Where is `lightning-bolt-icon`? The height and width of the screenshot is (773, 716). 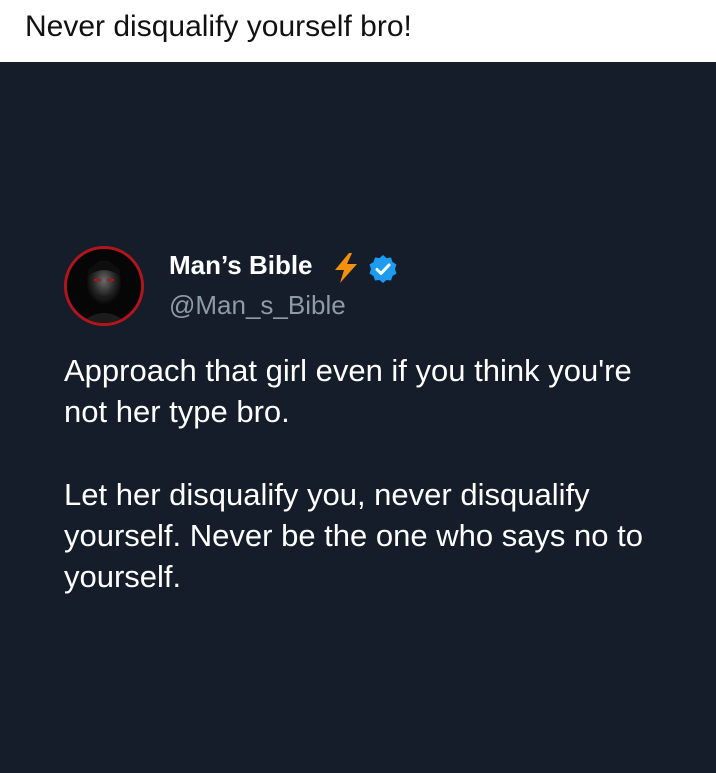
lightning-bolt-icon is located at coordinates (346, 268).